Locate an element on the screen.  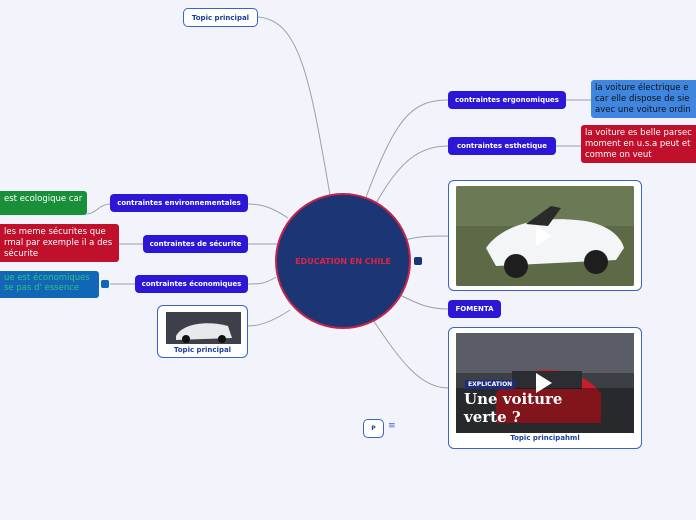
menu-icon: ≡ is located at coordinates (392, 426).